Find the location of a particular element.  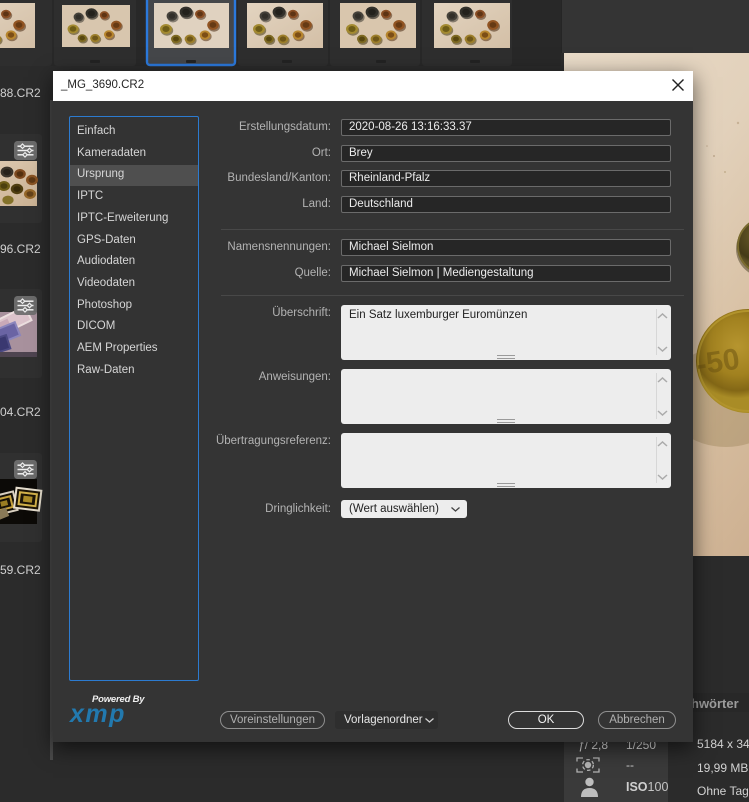

svg-text: xmp is located at coordinates (97, 714).